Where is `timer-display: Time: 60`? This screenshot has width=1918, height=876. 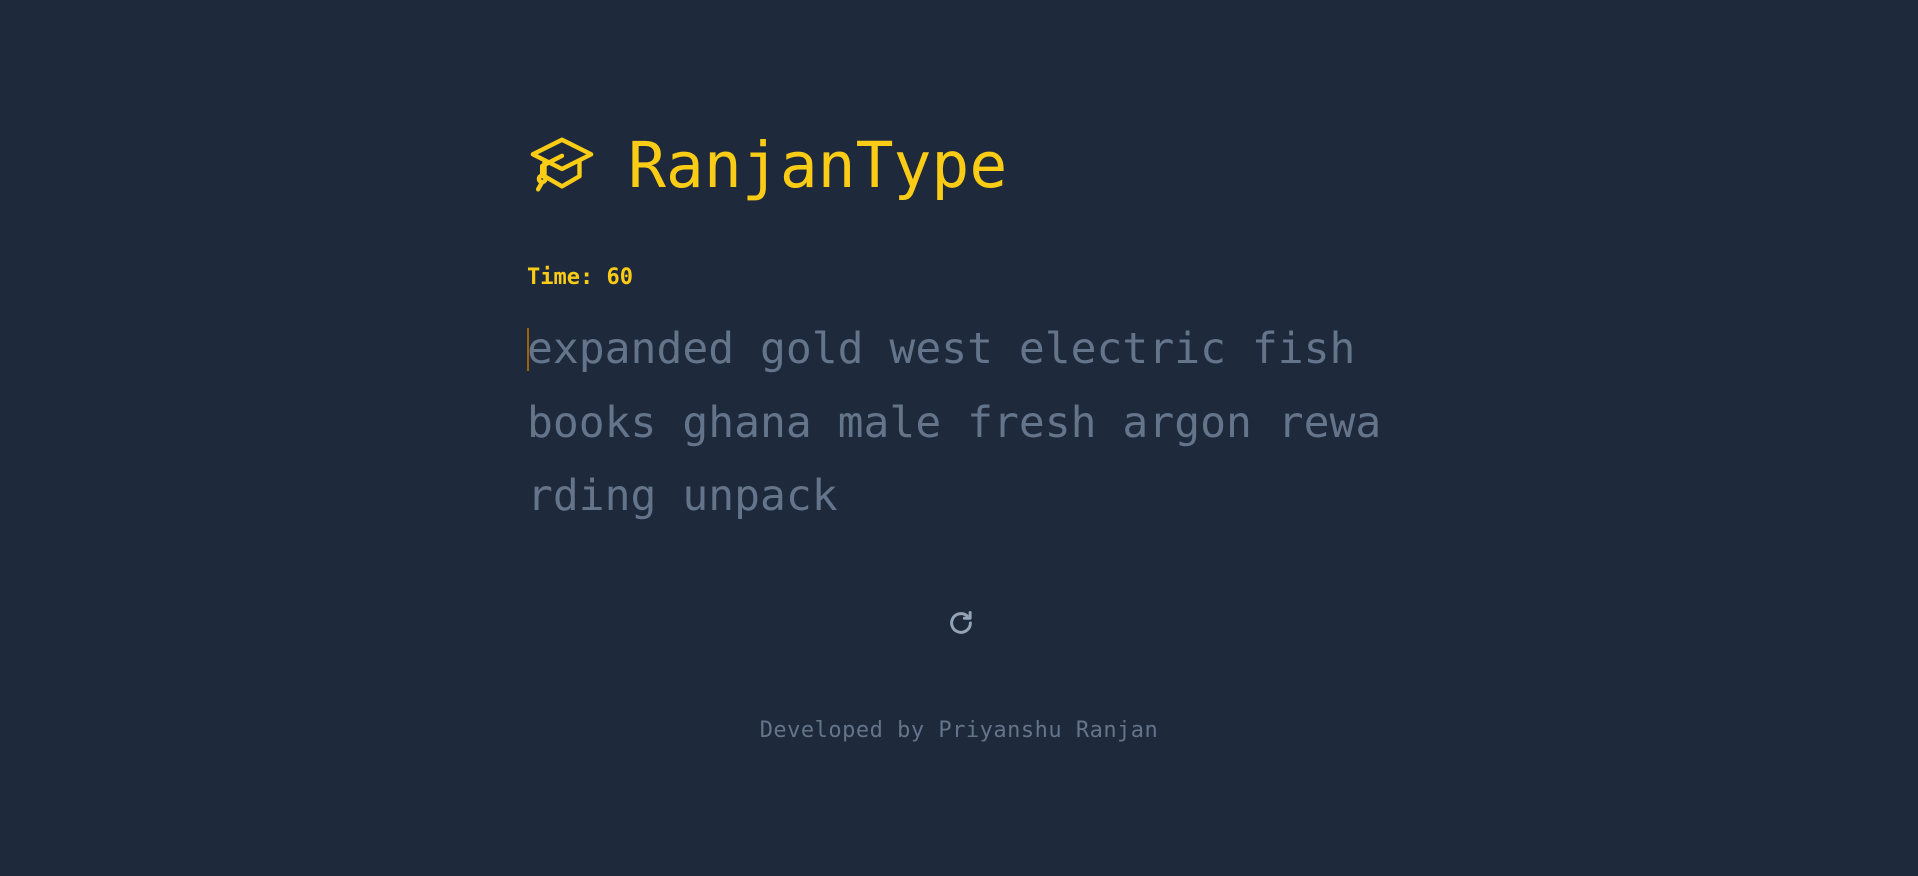 timer-display: Time: 60 is located at coordinates (580, 278).